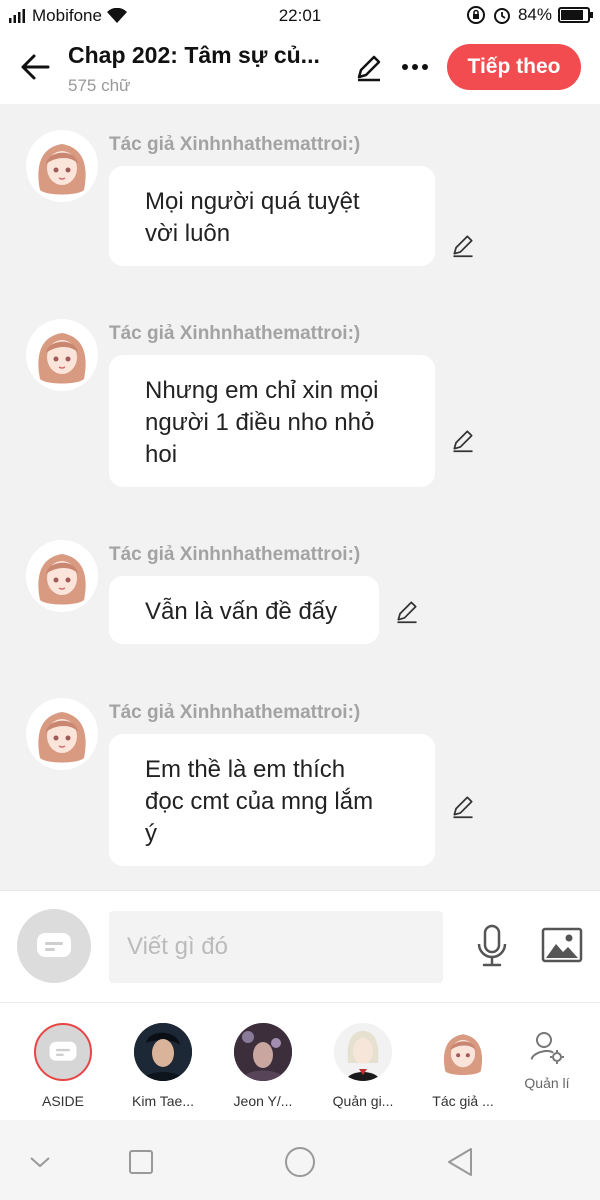  I want to click on battery-icon, so click(575, 15).